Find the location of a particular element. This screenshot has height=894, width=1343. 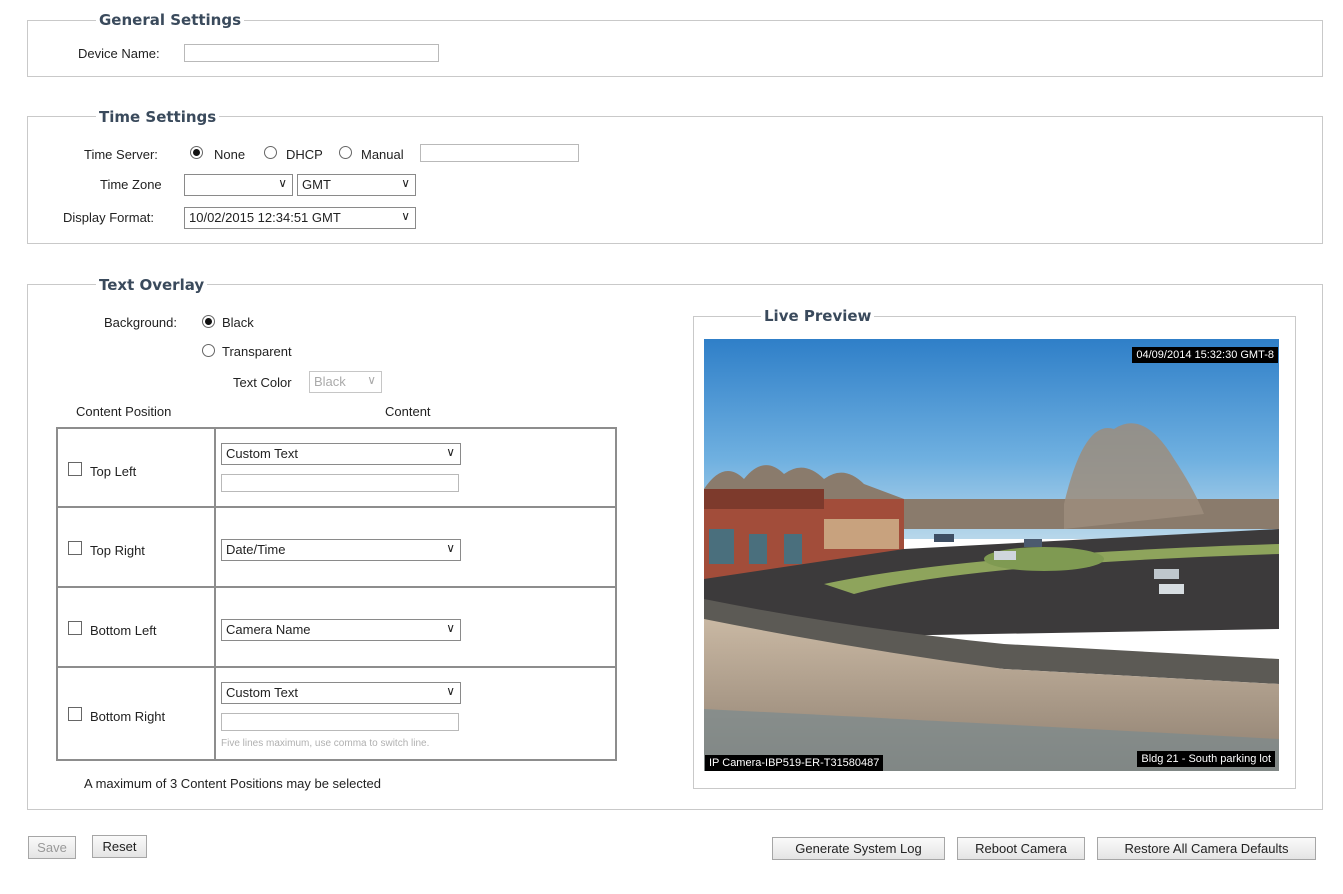

text-overlay-title: Text Overlay is located at coordinates (152, 285).